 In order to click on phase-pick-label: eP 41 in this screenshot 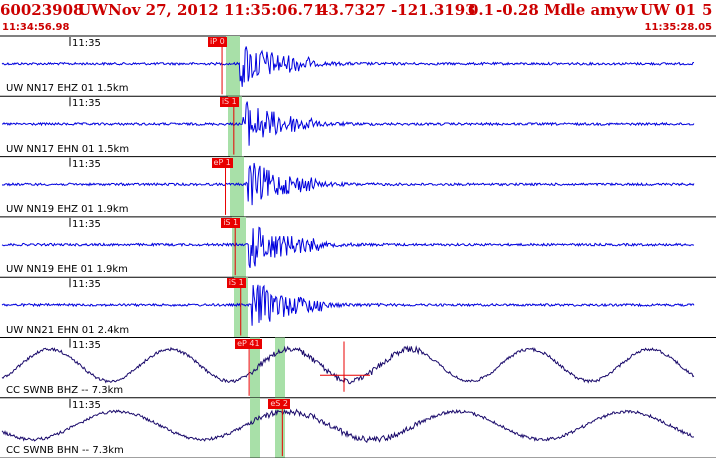, I will do `click(248, 343)`.